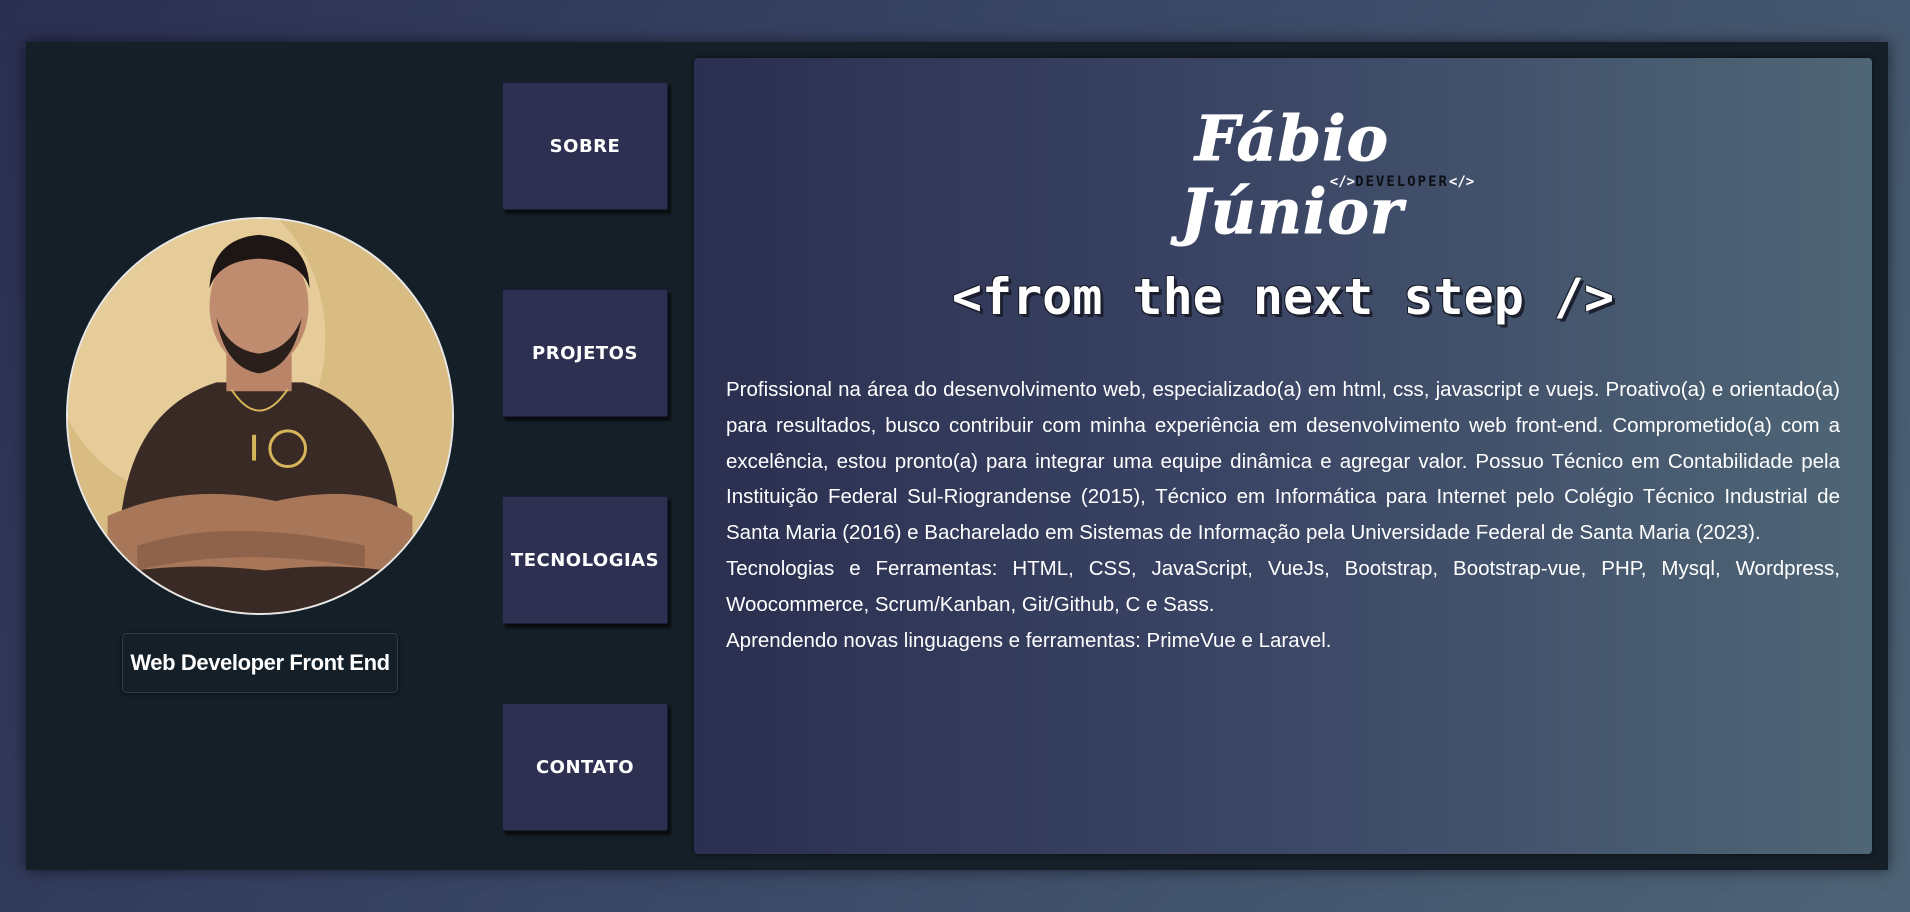  I want to click on profile-photo, so click(260, 416).